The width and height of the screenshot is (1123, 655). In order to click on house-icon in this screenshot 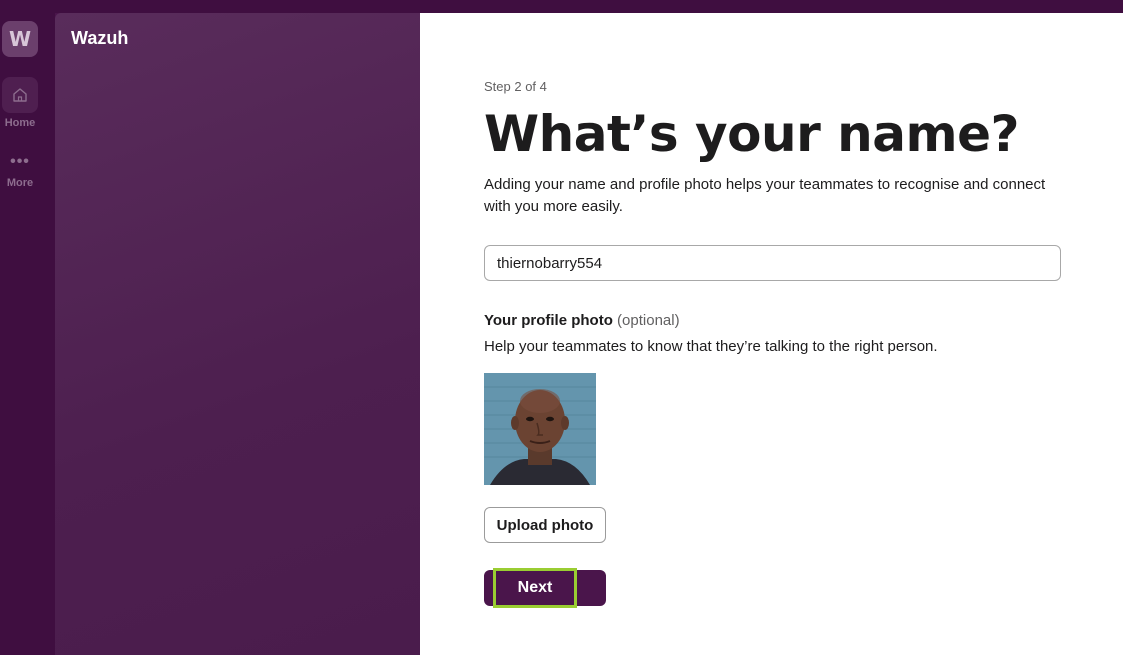, I will do `click(20, 95)`.